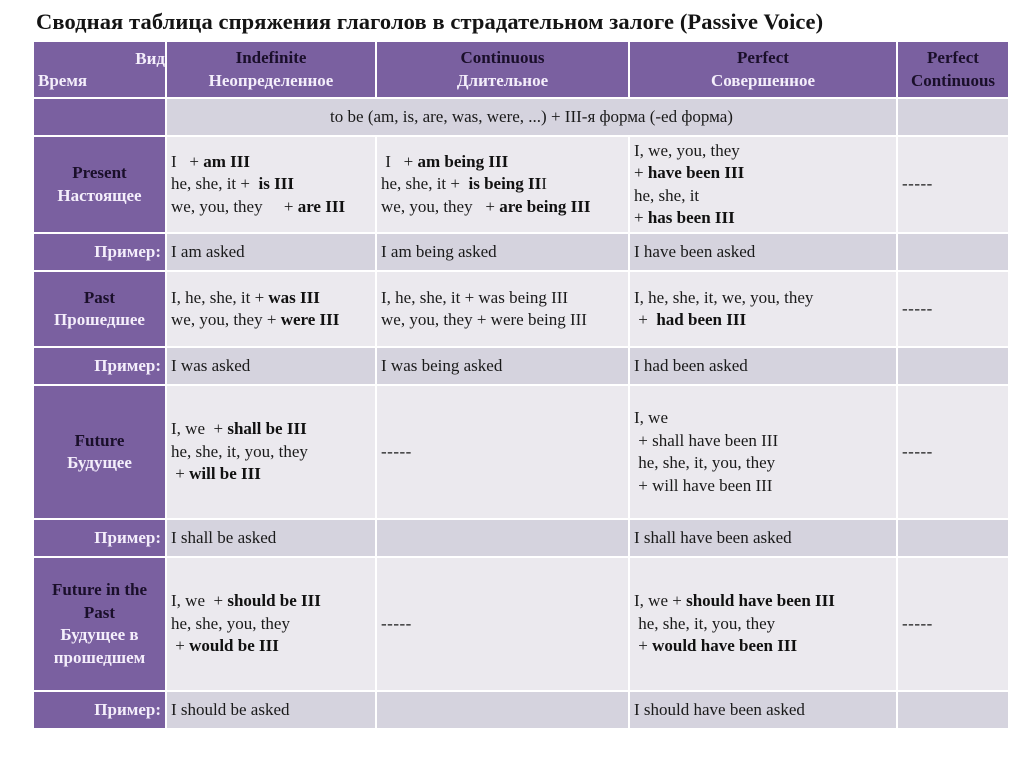 This screenshot has width=1024, height=768. What do you see at coordinates (953, 117) in the screenshot?
I see `formula-empty` at bounding box center [953, 117].